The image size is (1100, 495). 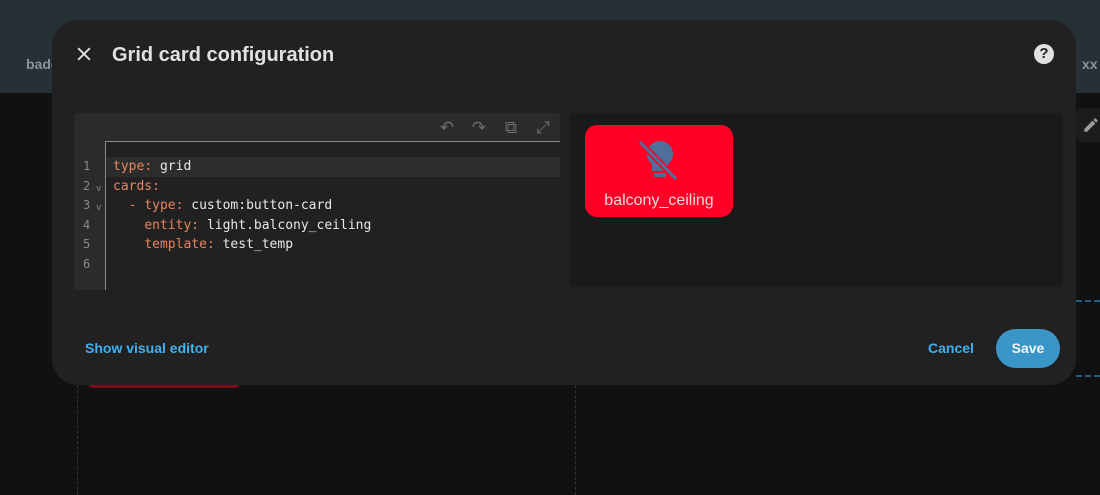 I want to click on close-icon, so click(x=84, y=54).